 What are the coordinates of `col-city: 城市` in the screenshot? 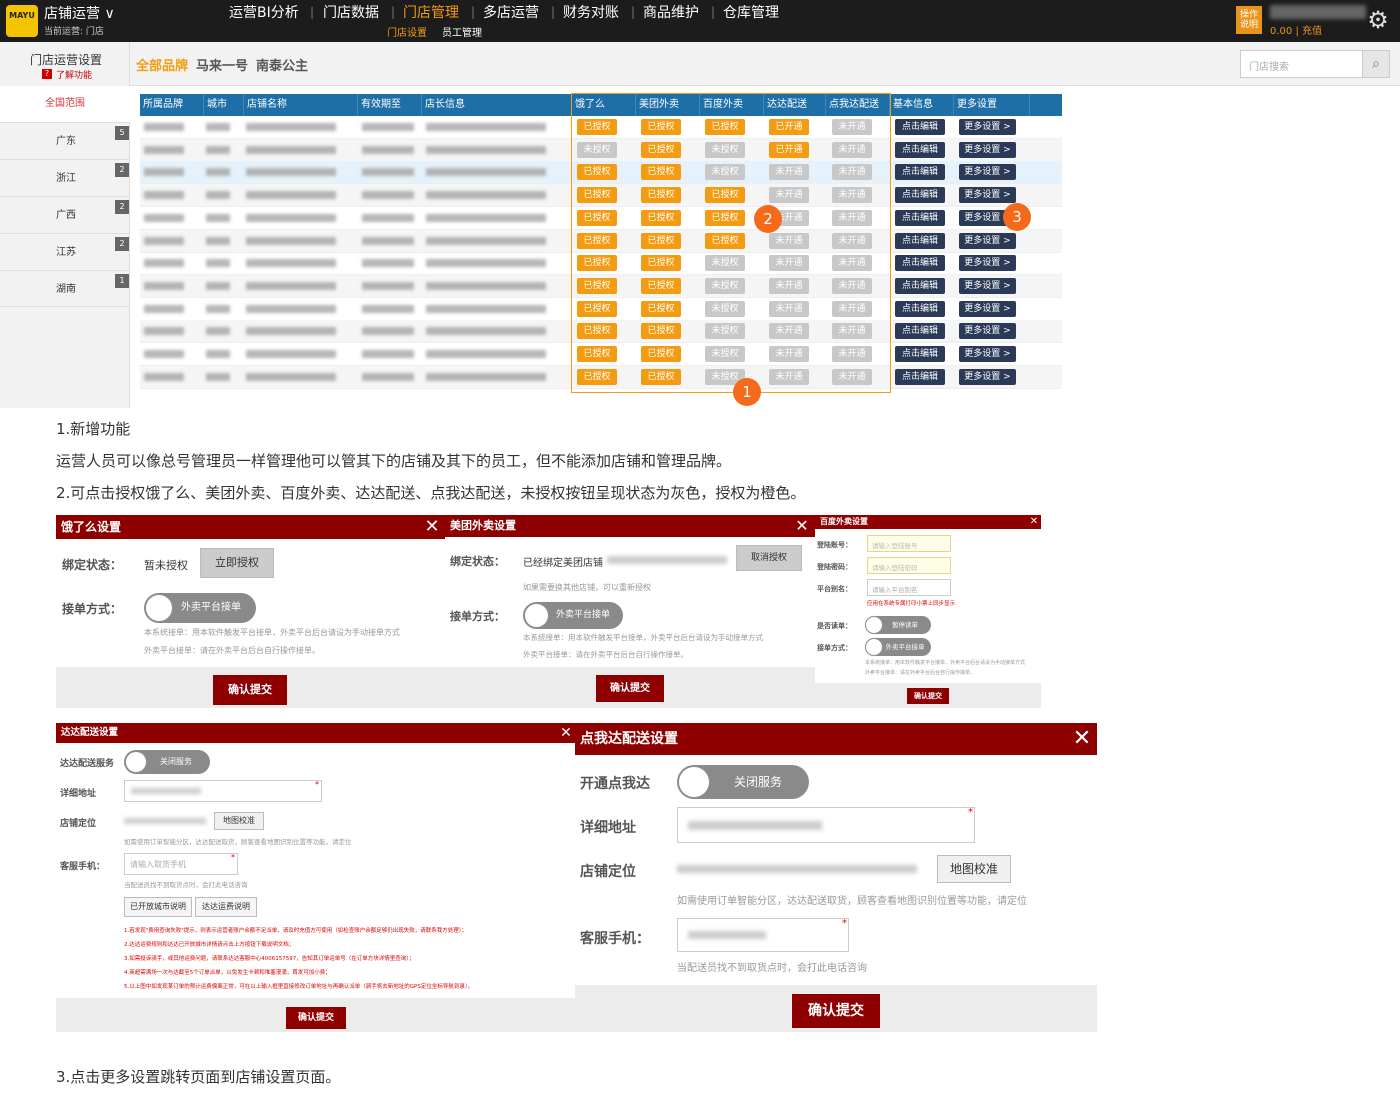 It's located at (224, 105).